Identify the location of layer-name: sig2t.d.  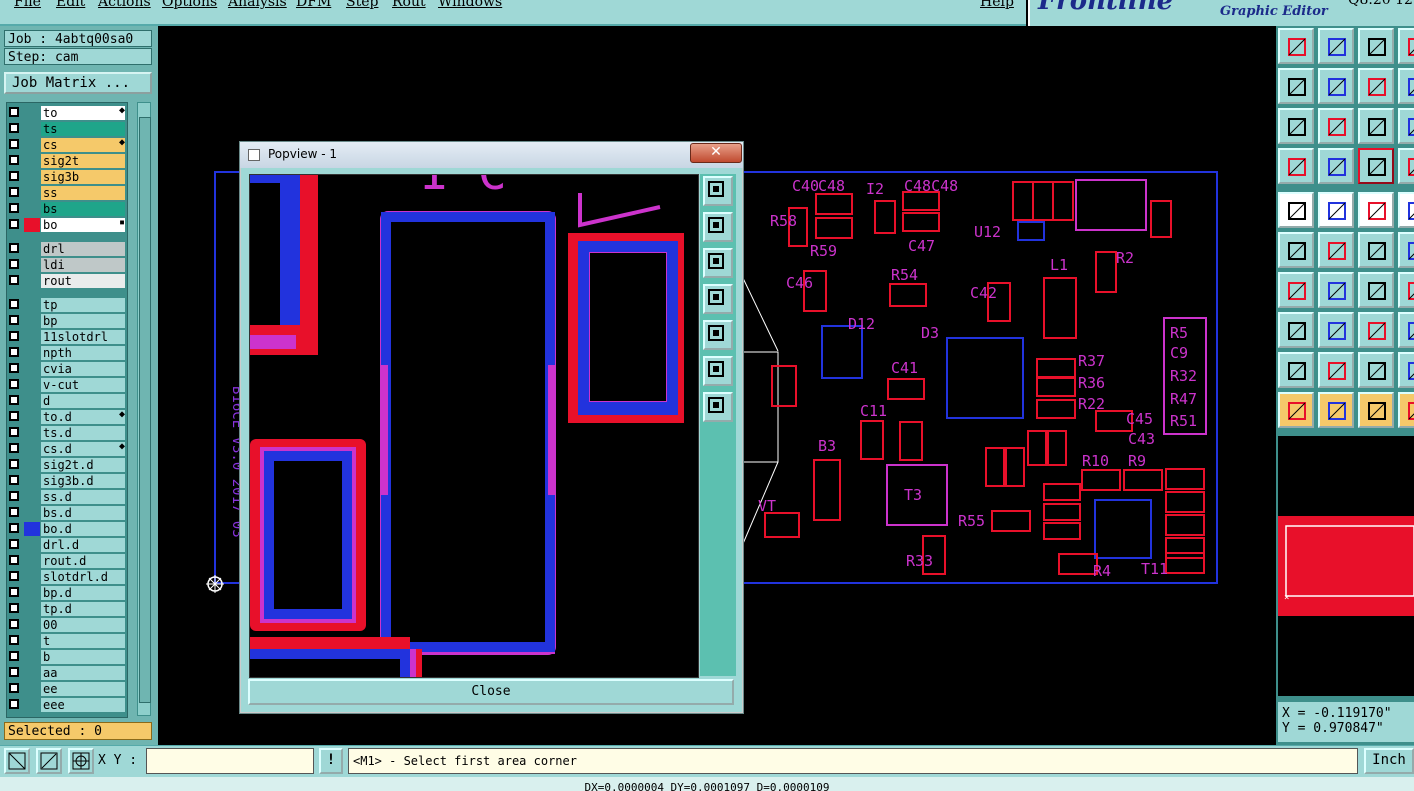
(83, 465).